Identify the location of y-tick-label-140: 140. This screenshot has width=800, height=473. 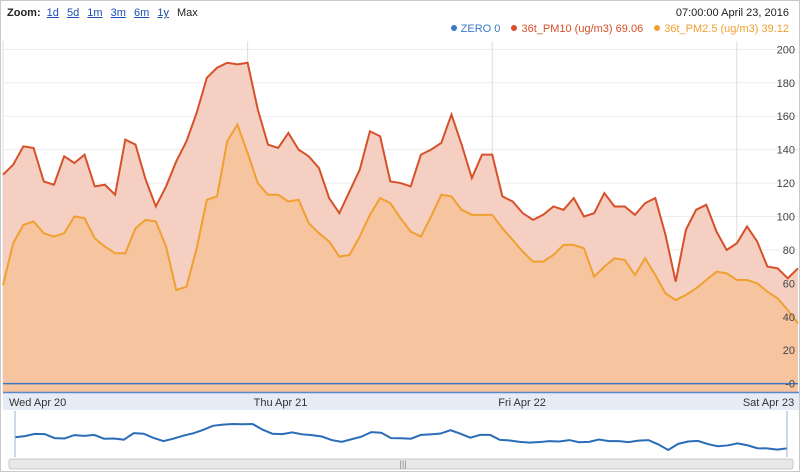
(786, 151).